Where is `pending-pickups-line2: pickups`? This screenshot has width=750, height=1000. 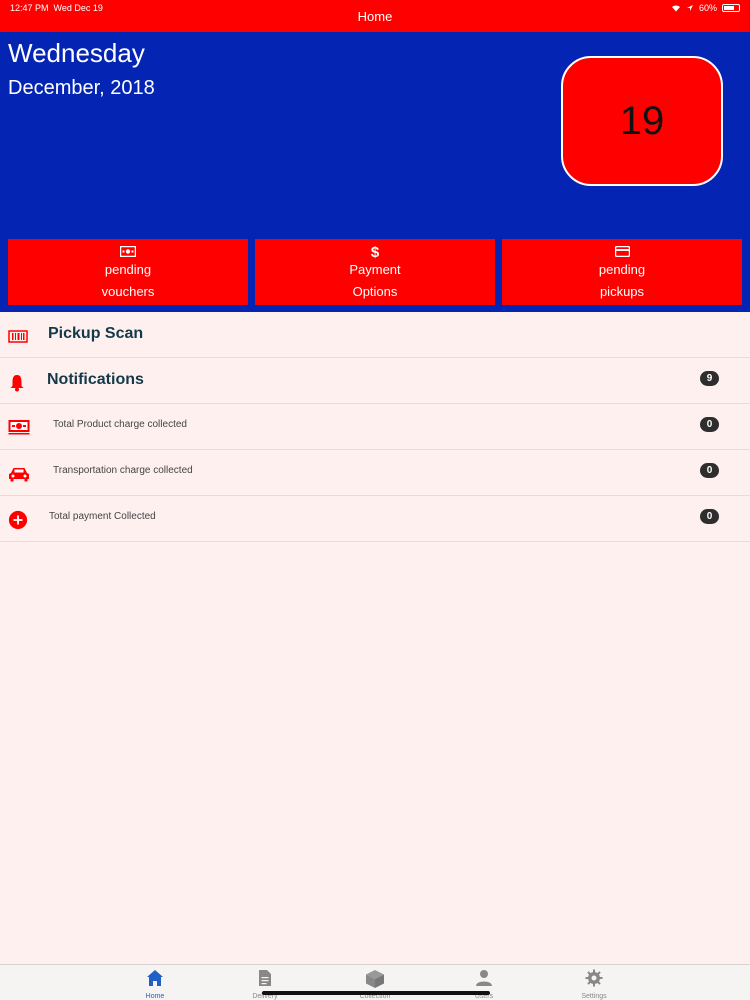 pending-pickups-line2: pickups is located at coordinates (622, 291).